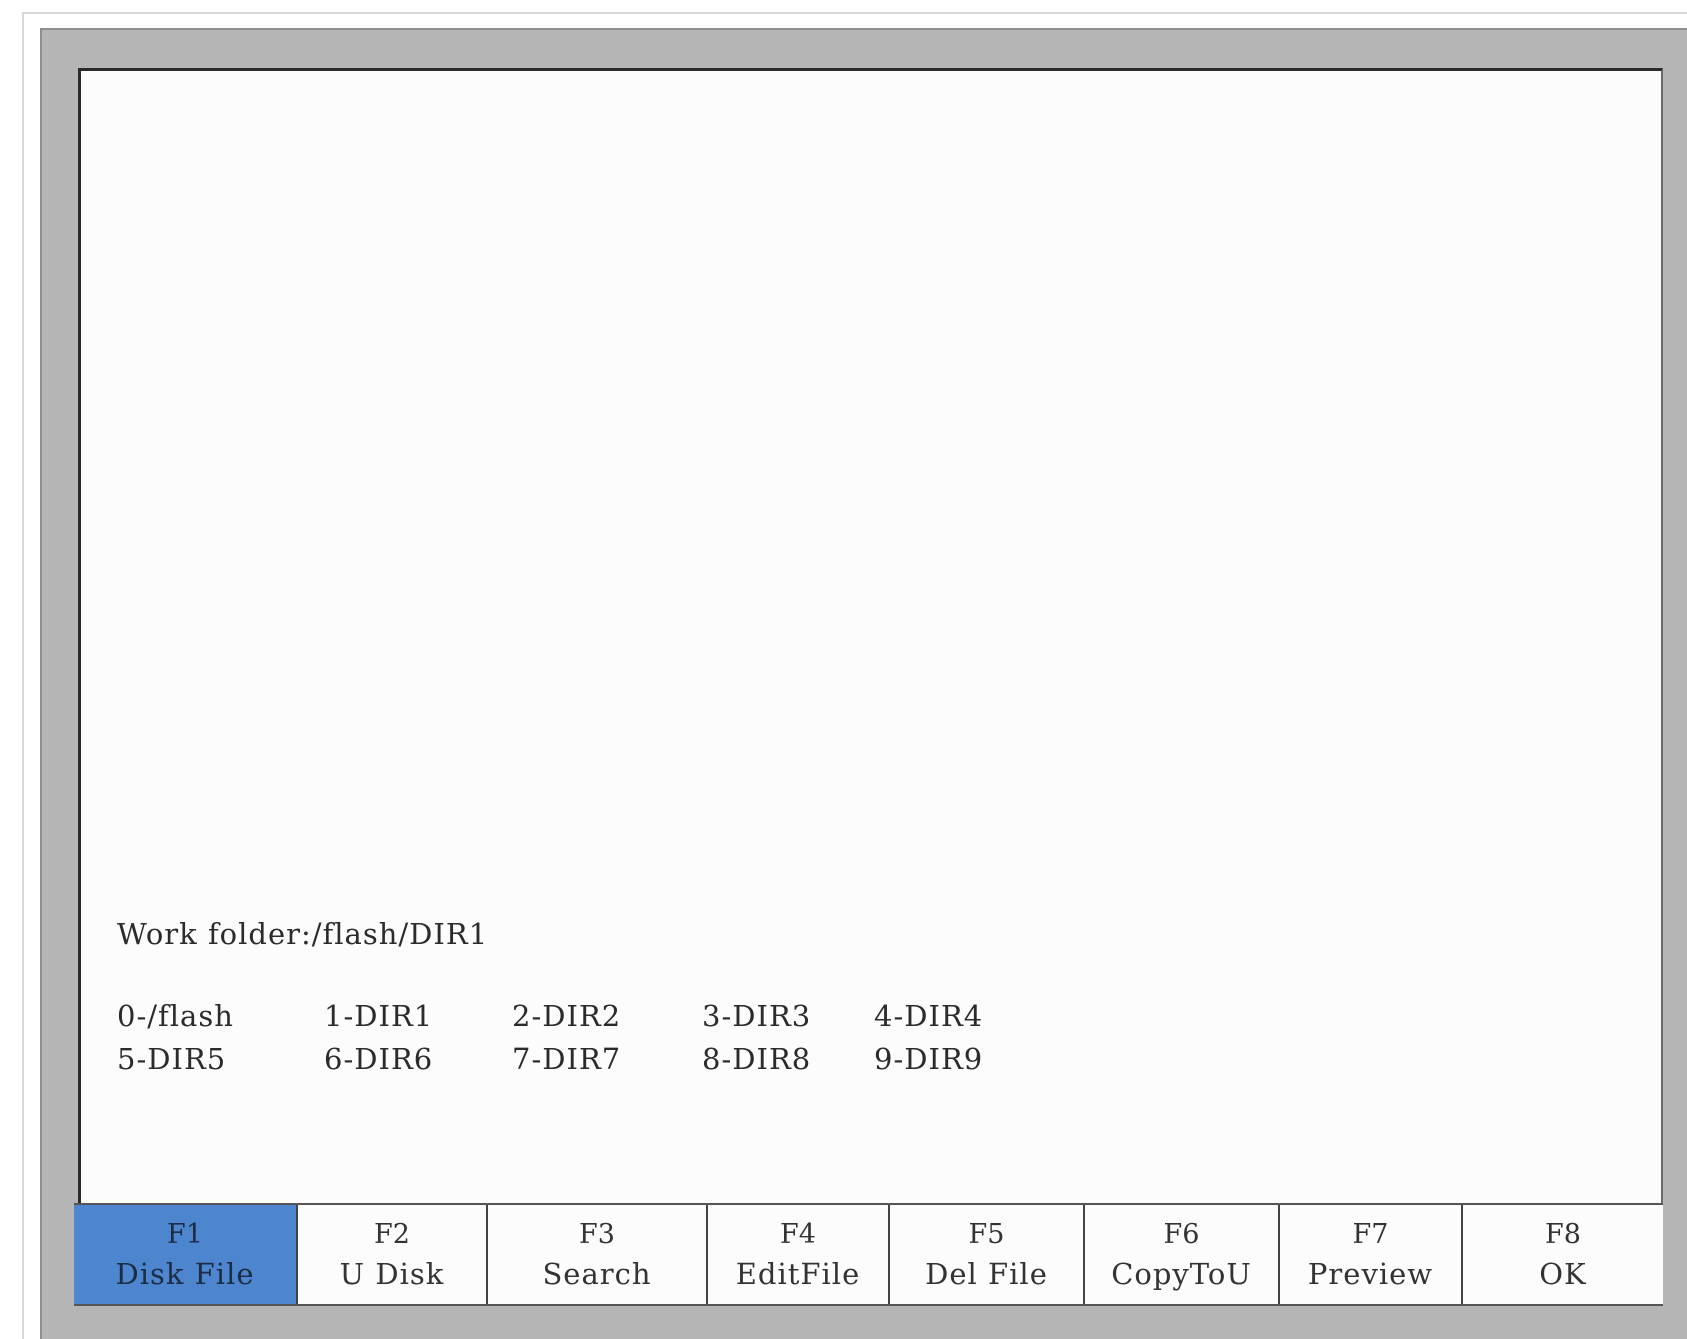 This screenshot has height=1339, width=1687. I want to click on function-key-number: F5, so click(986, 1234).